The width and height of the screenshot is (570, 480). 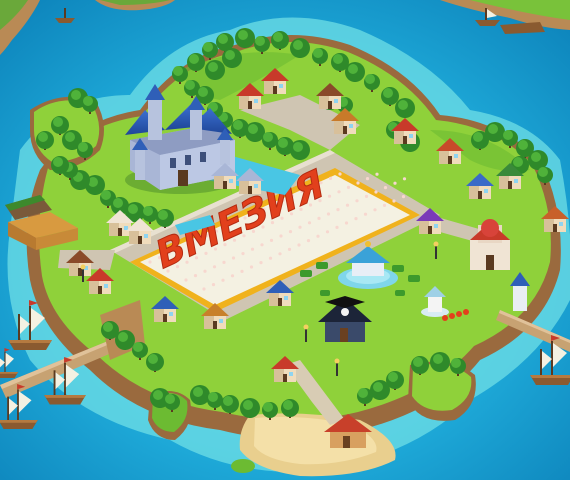 What do you see at coordinates (243, 466) in the screenshot?
I see `tiny-islet` at bounding box center [243, 466].